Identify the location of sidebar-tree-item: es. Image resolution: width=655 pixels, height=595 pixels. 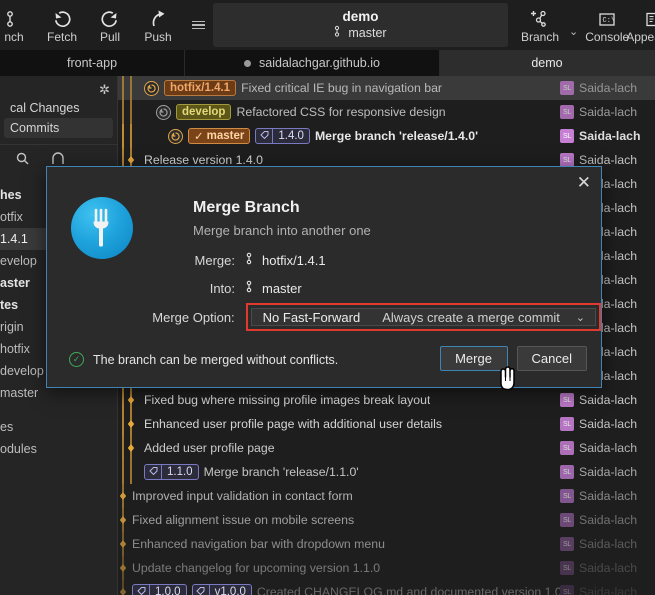
(58, 427).